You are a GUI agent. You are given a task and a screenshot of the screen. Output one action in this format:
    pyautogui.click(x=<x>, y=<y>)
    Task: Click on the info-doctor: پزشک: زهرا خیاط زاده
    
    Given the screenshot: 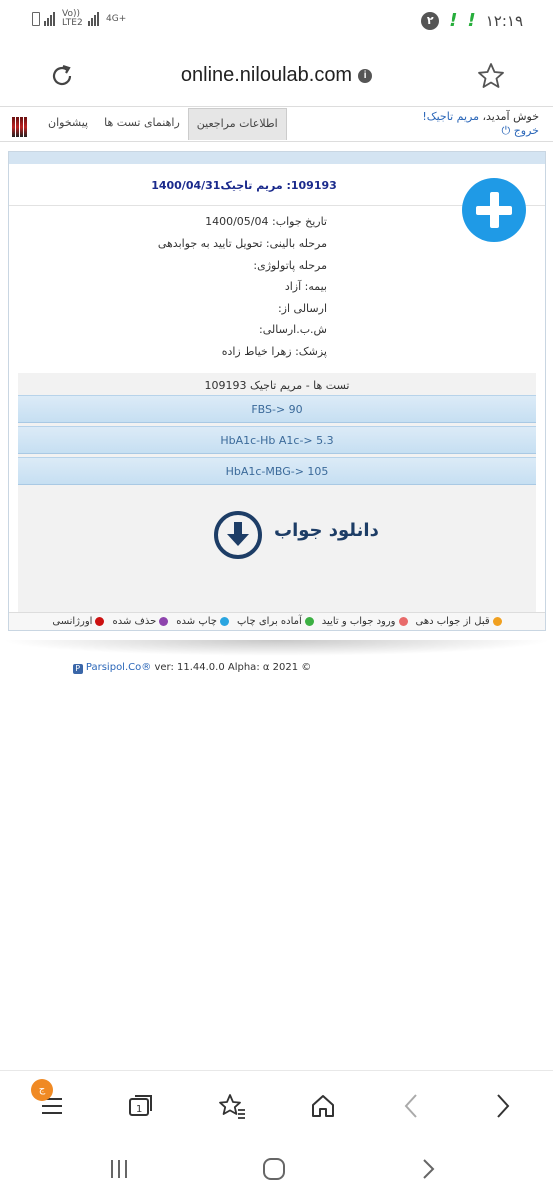 What is the action you would take?
    pyautogui.click(x=274, y=351)
    